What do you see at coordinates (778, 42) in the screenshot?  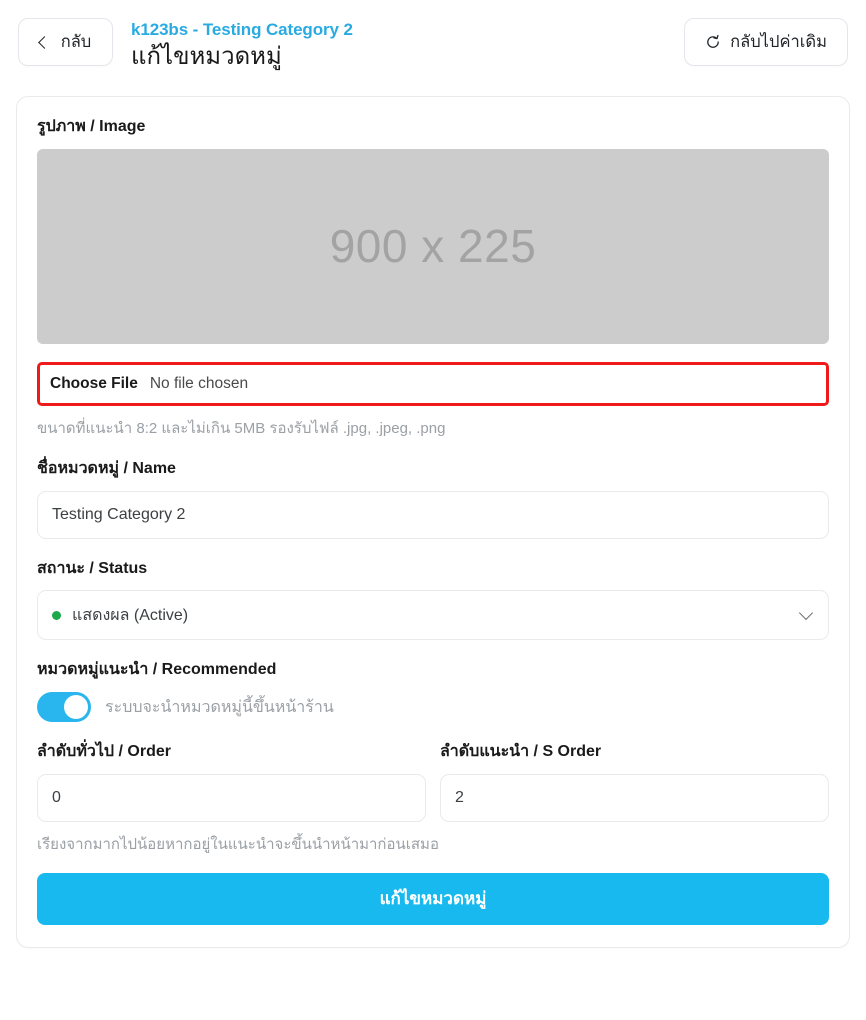 I see `reset-button-label: กลับไปค่าเดิม` at bounding box center [778, 42].